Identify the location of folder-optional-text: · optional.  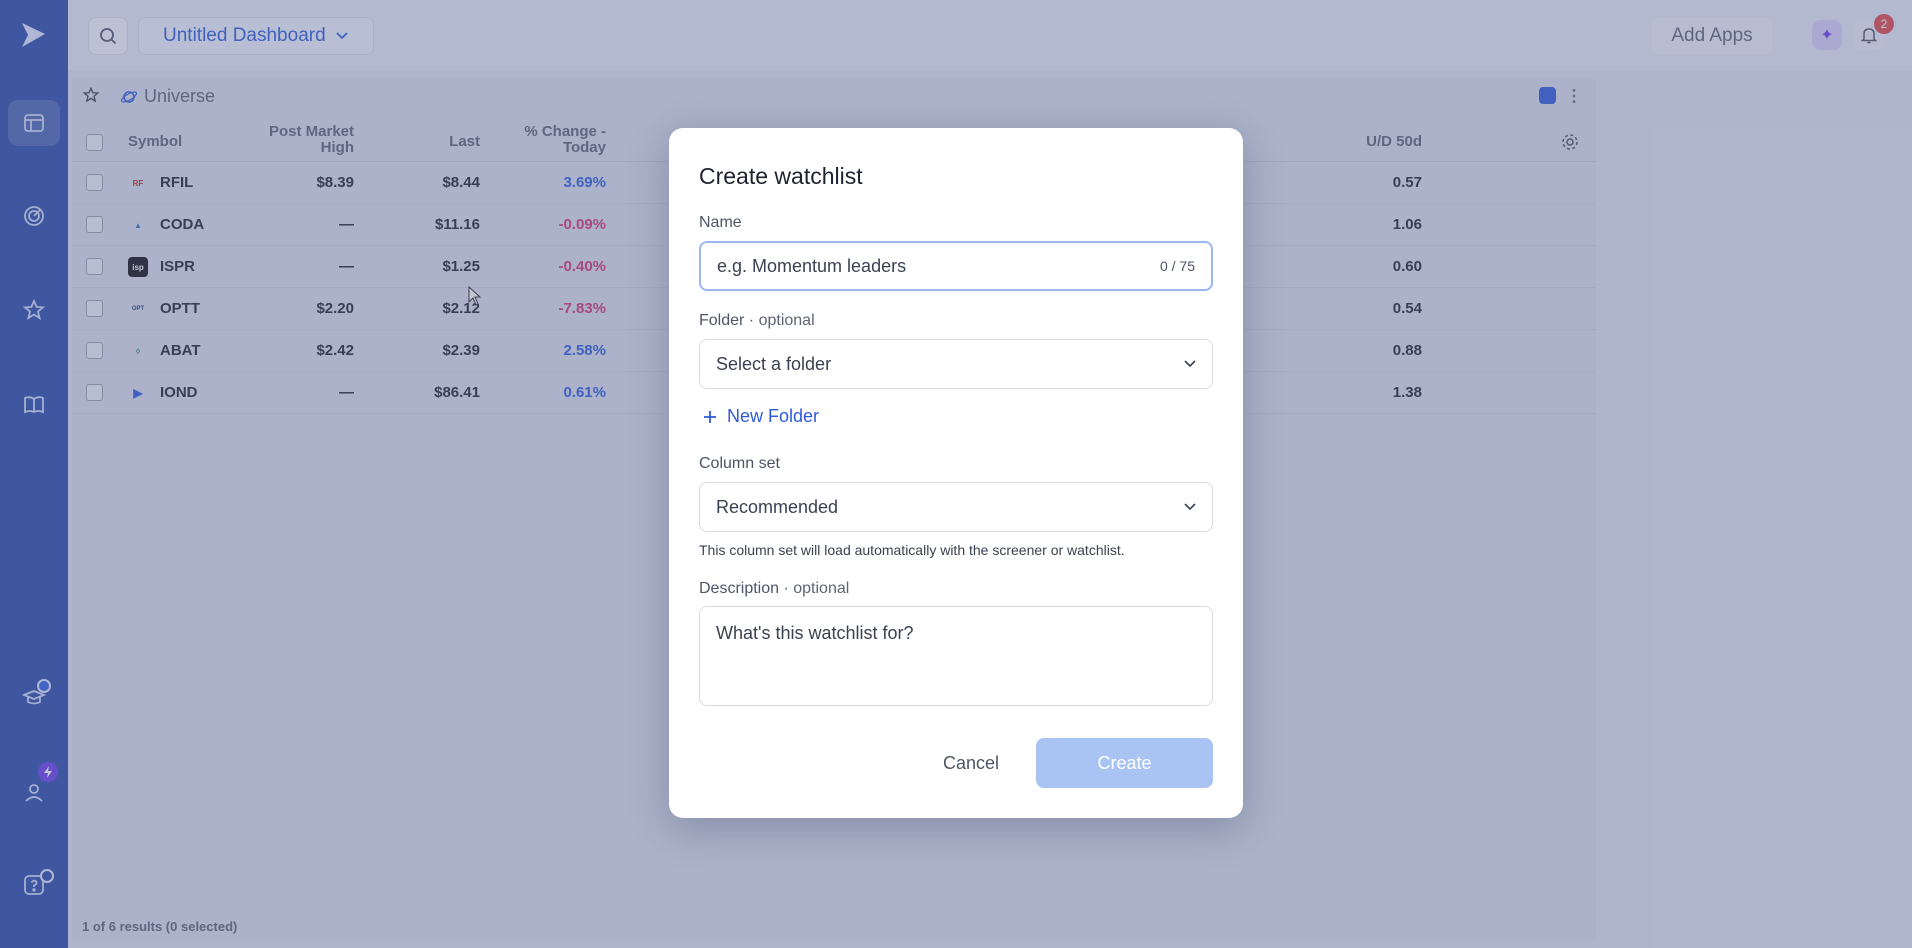
(779, 320).